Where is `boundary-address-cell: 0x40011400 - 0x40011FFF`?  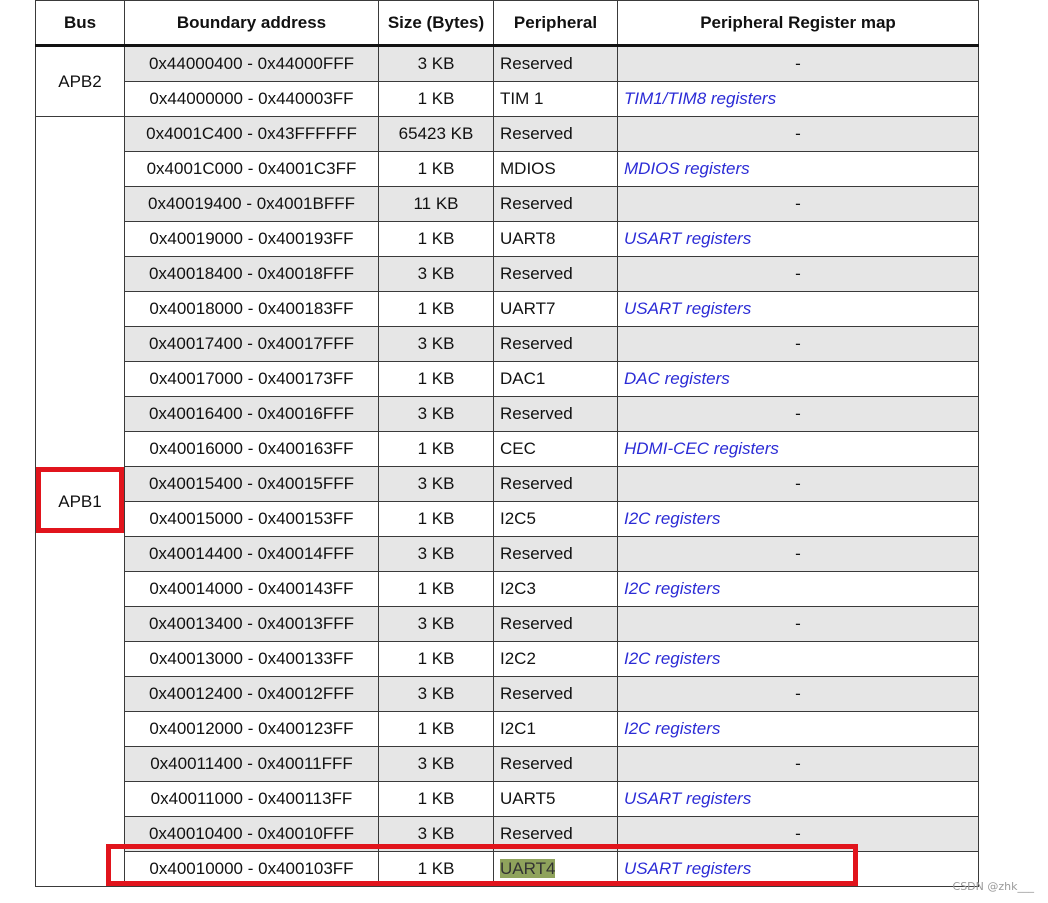 boundary-address-cell: 0x40011400 - 0x40011FFF is located at coordinates (251, 764).